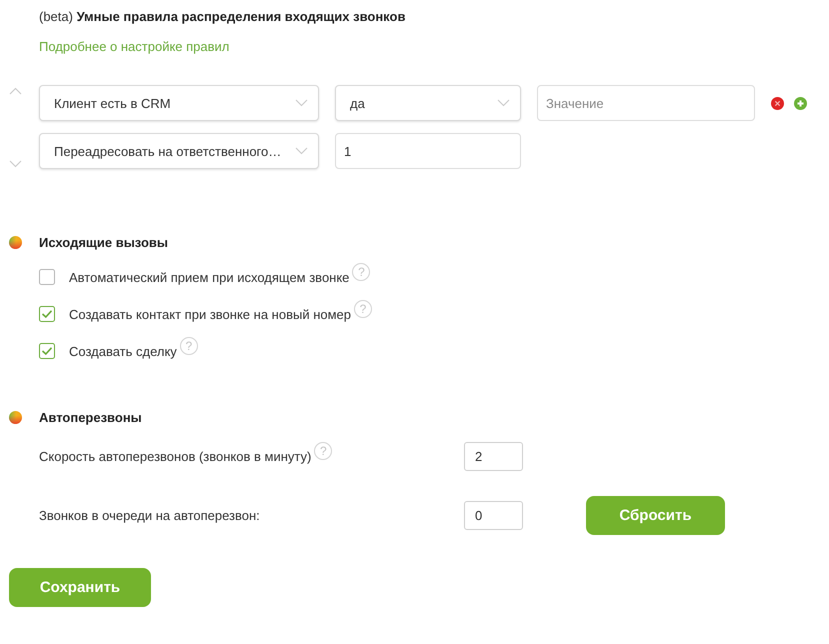 This screenshot has height=644, width=829. I want to click on help-link: Подробнее о настройке правил, so click(134, 47).